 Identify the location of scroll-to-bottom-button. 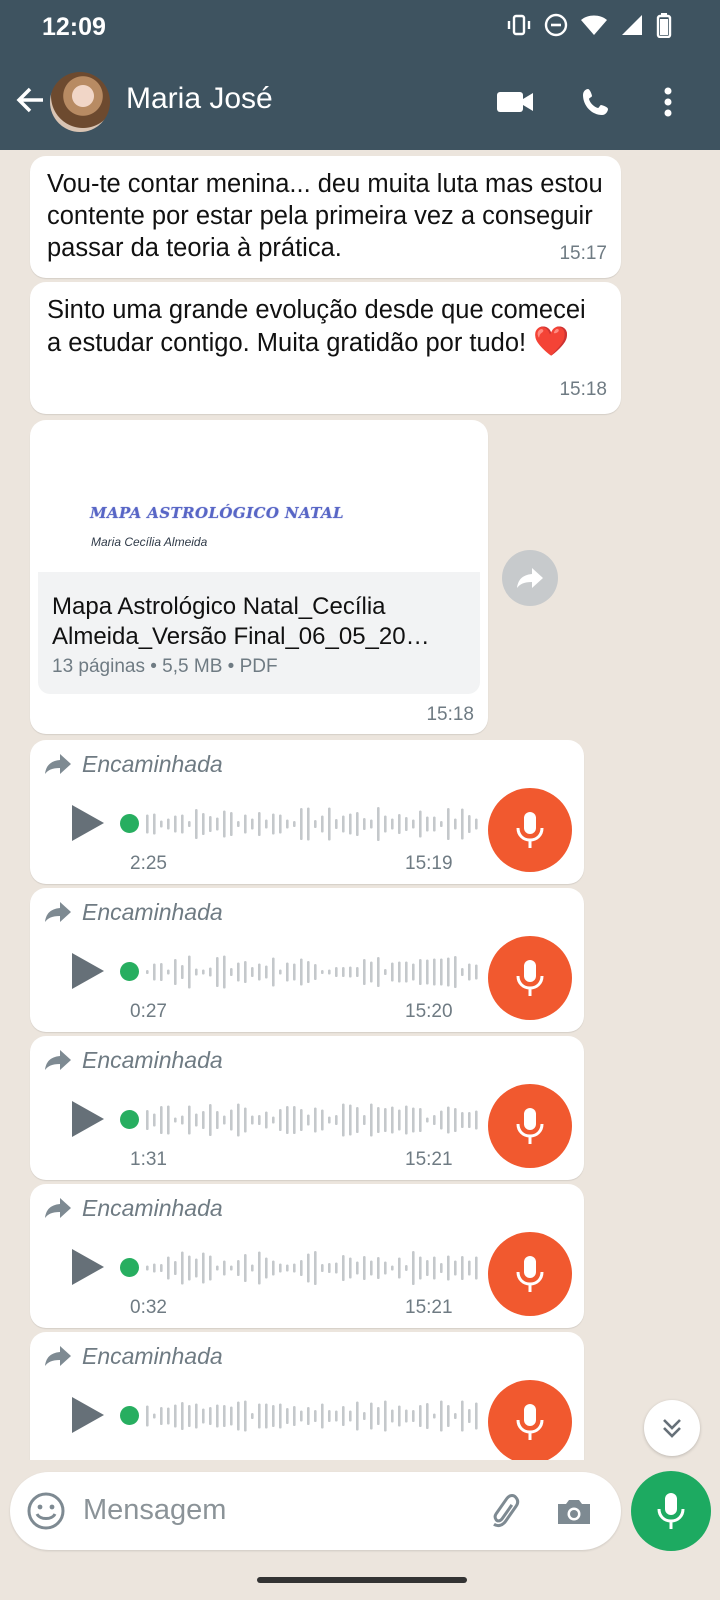
(672, 1428).